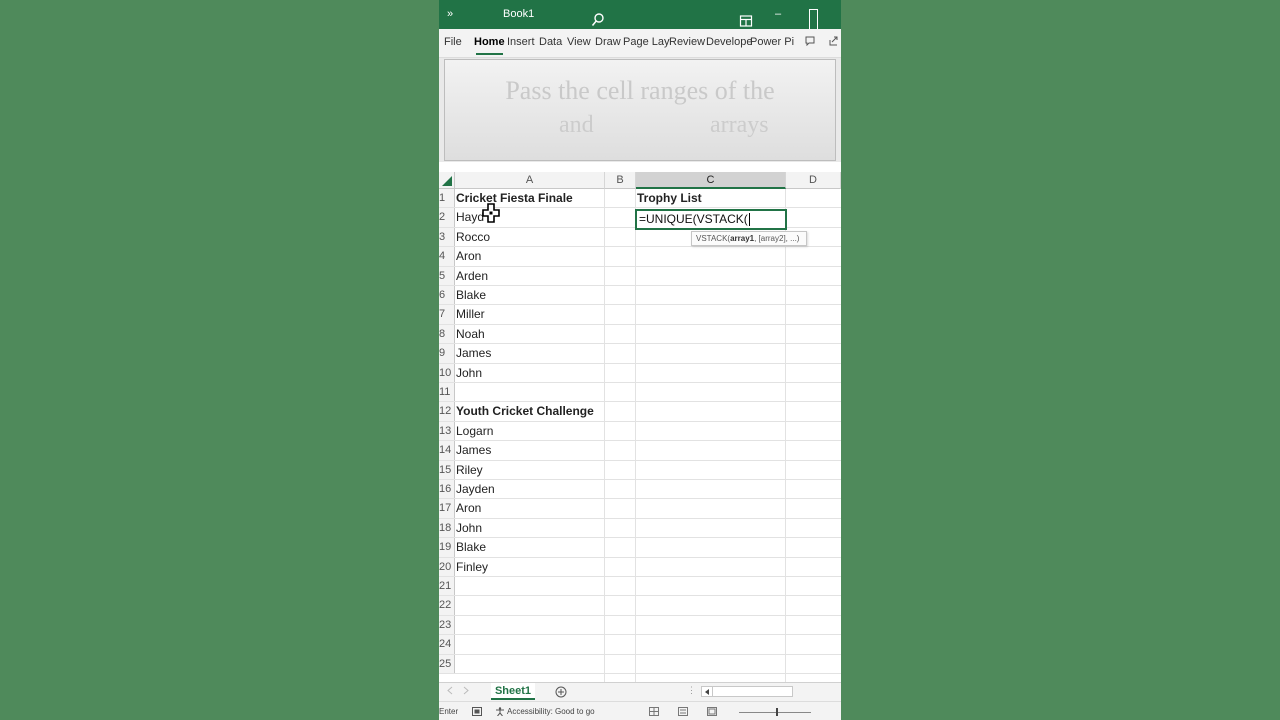  I want to click on instruction-banner: Pass the cell ranges of the and arrays, so click(640, 110).